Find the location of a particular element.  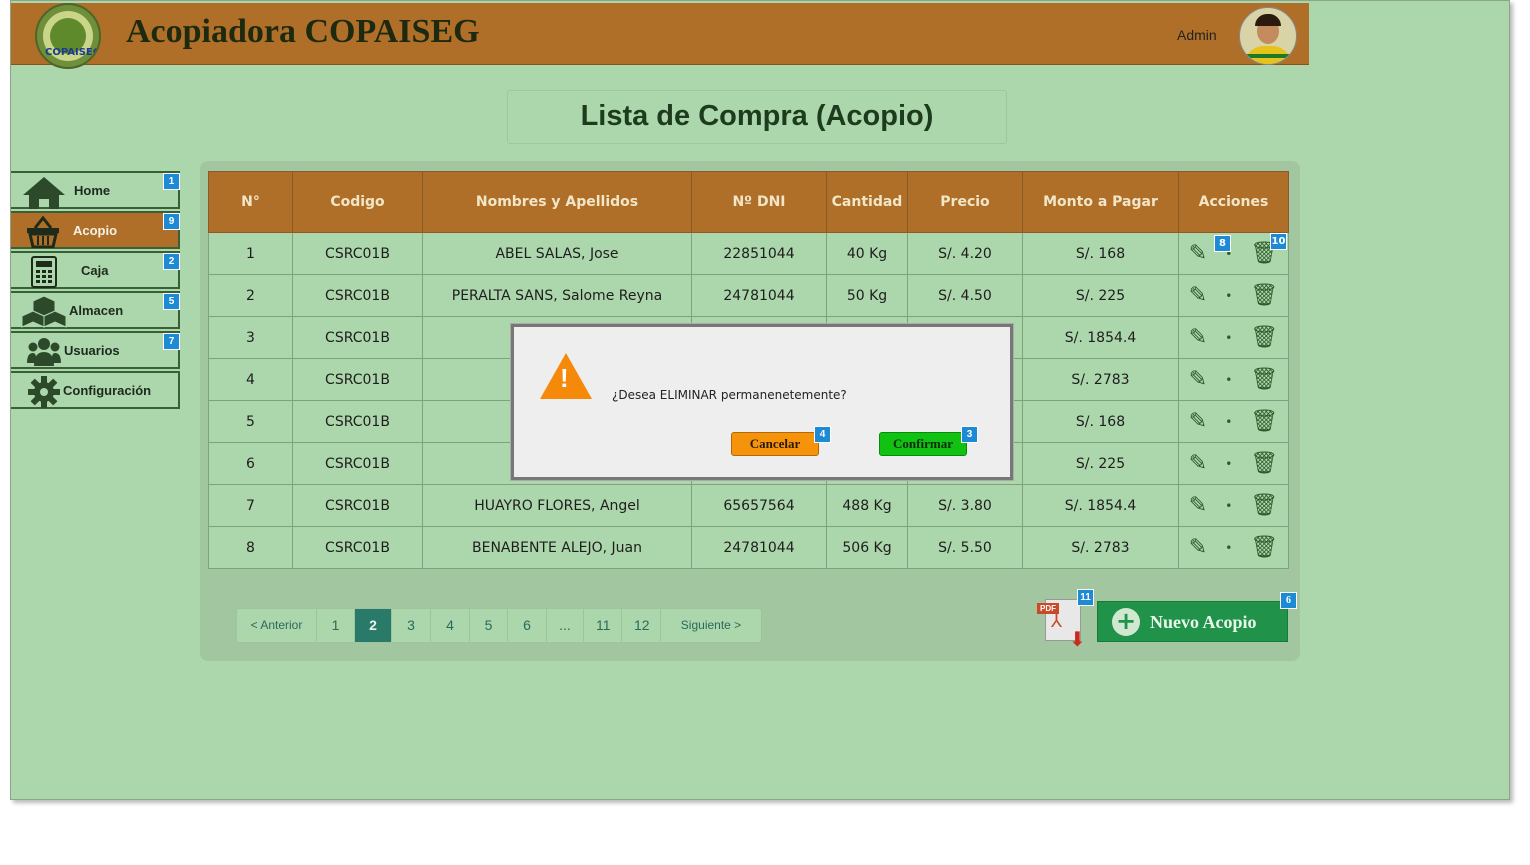

cell-dni: 65657564 is located at coordinates (759, 505).